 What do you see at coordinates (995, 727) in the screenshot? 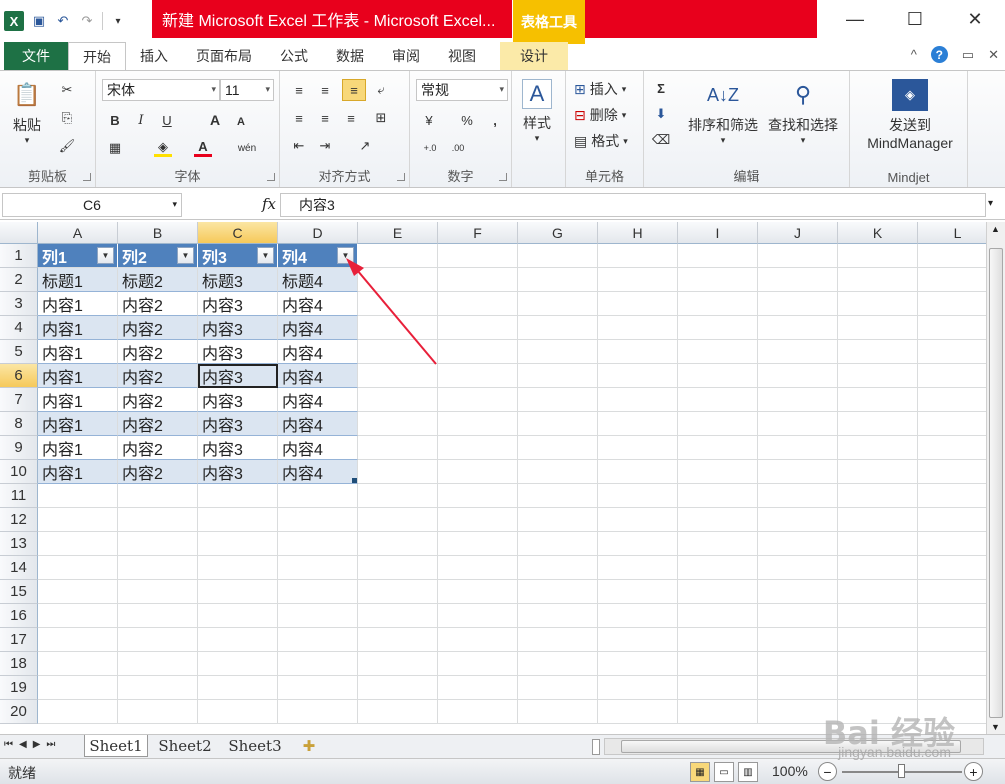
I see `scroll-down-icon: ▼` at bounding box center [995, 727].